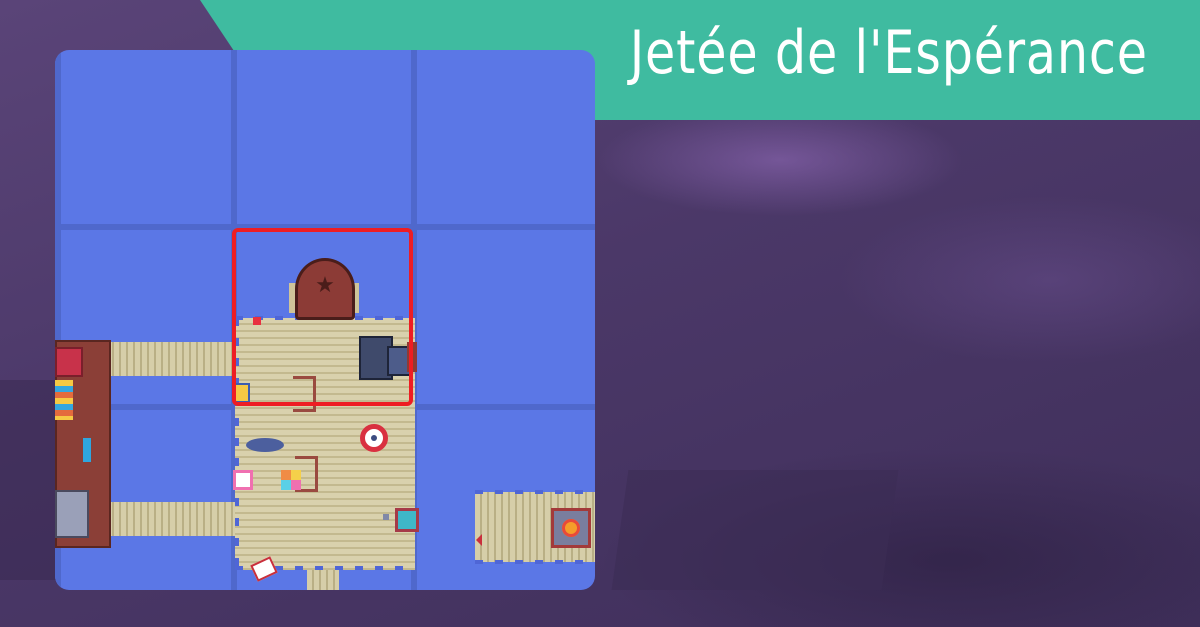 The width and height of the screenshot is (1200, 627). Describe the element at coordinates (888, 53) in the screenshot. I see `location-title: Jetée de l'Espérance` at that location.